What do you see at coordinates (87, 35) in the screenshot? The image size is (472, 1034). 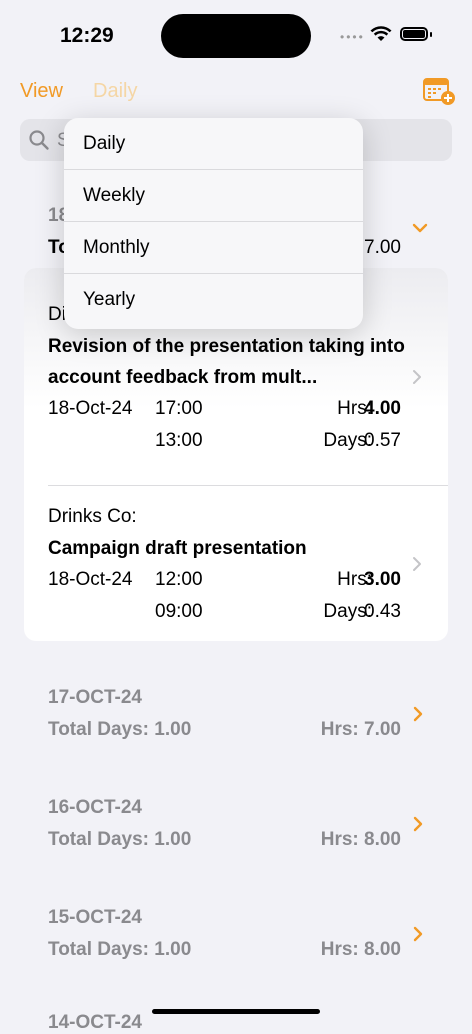 I see `status-time: 12:29` at bounding box center [87, 35].